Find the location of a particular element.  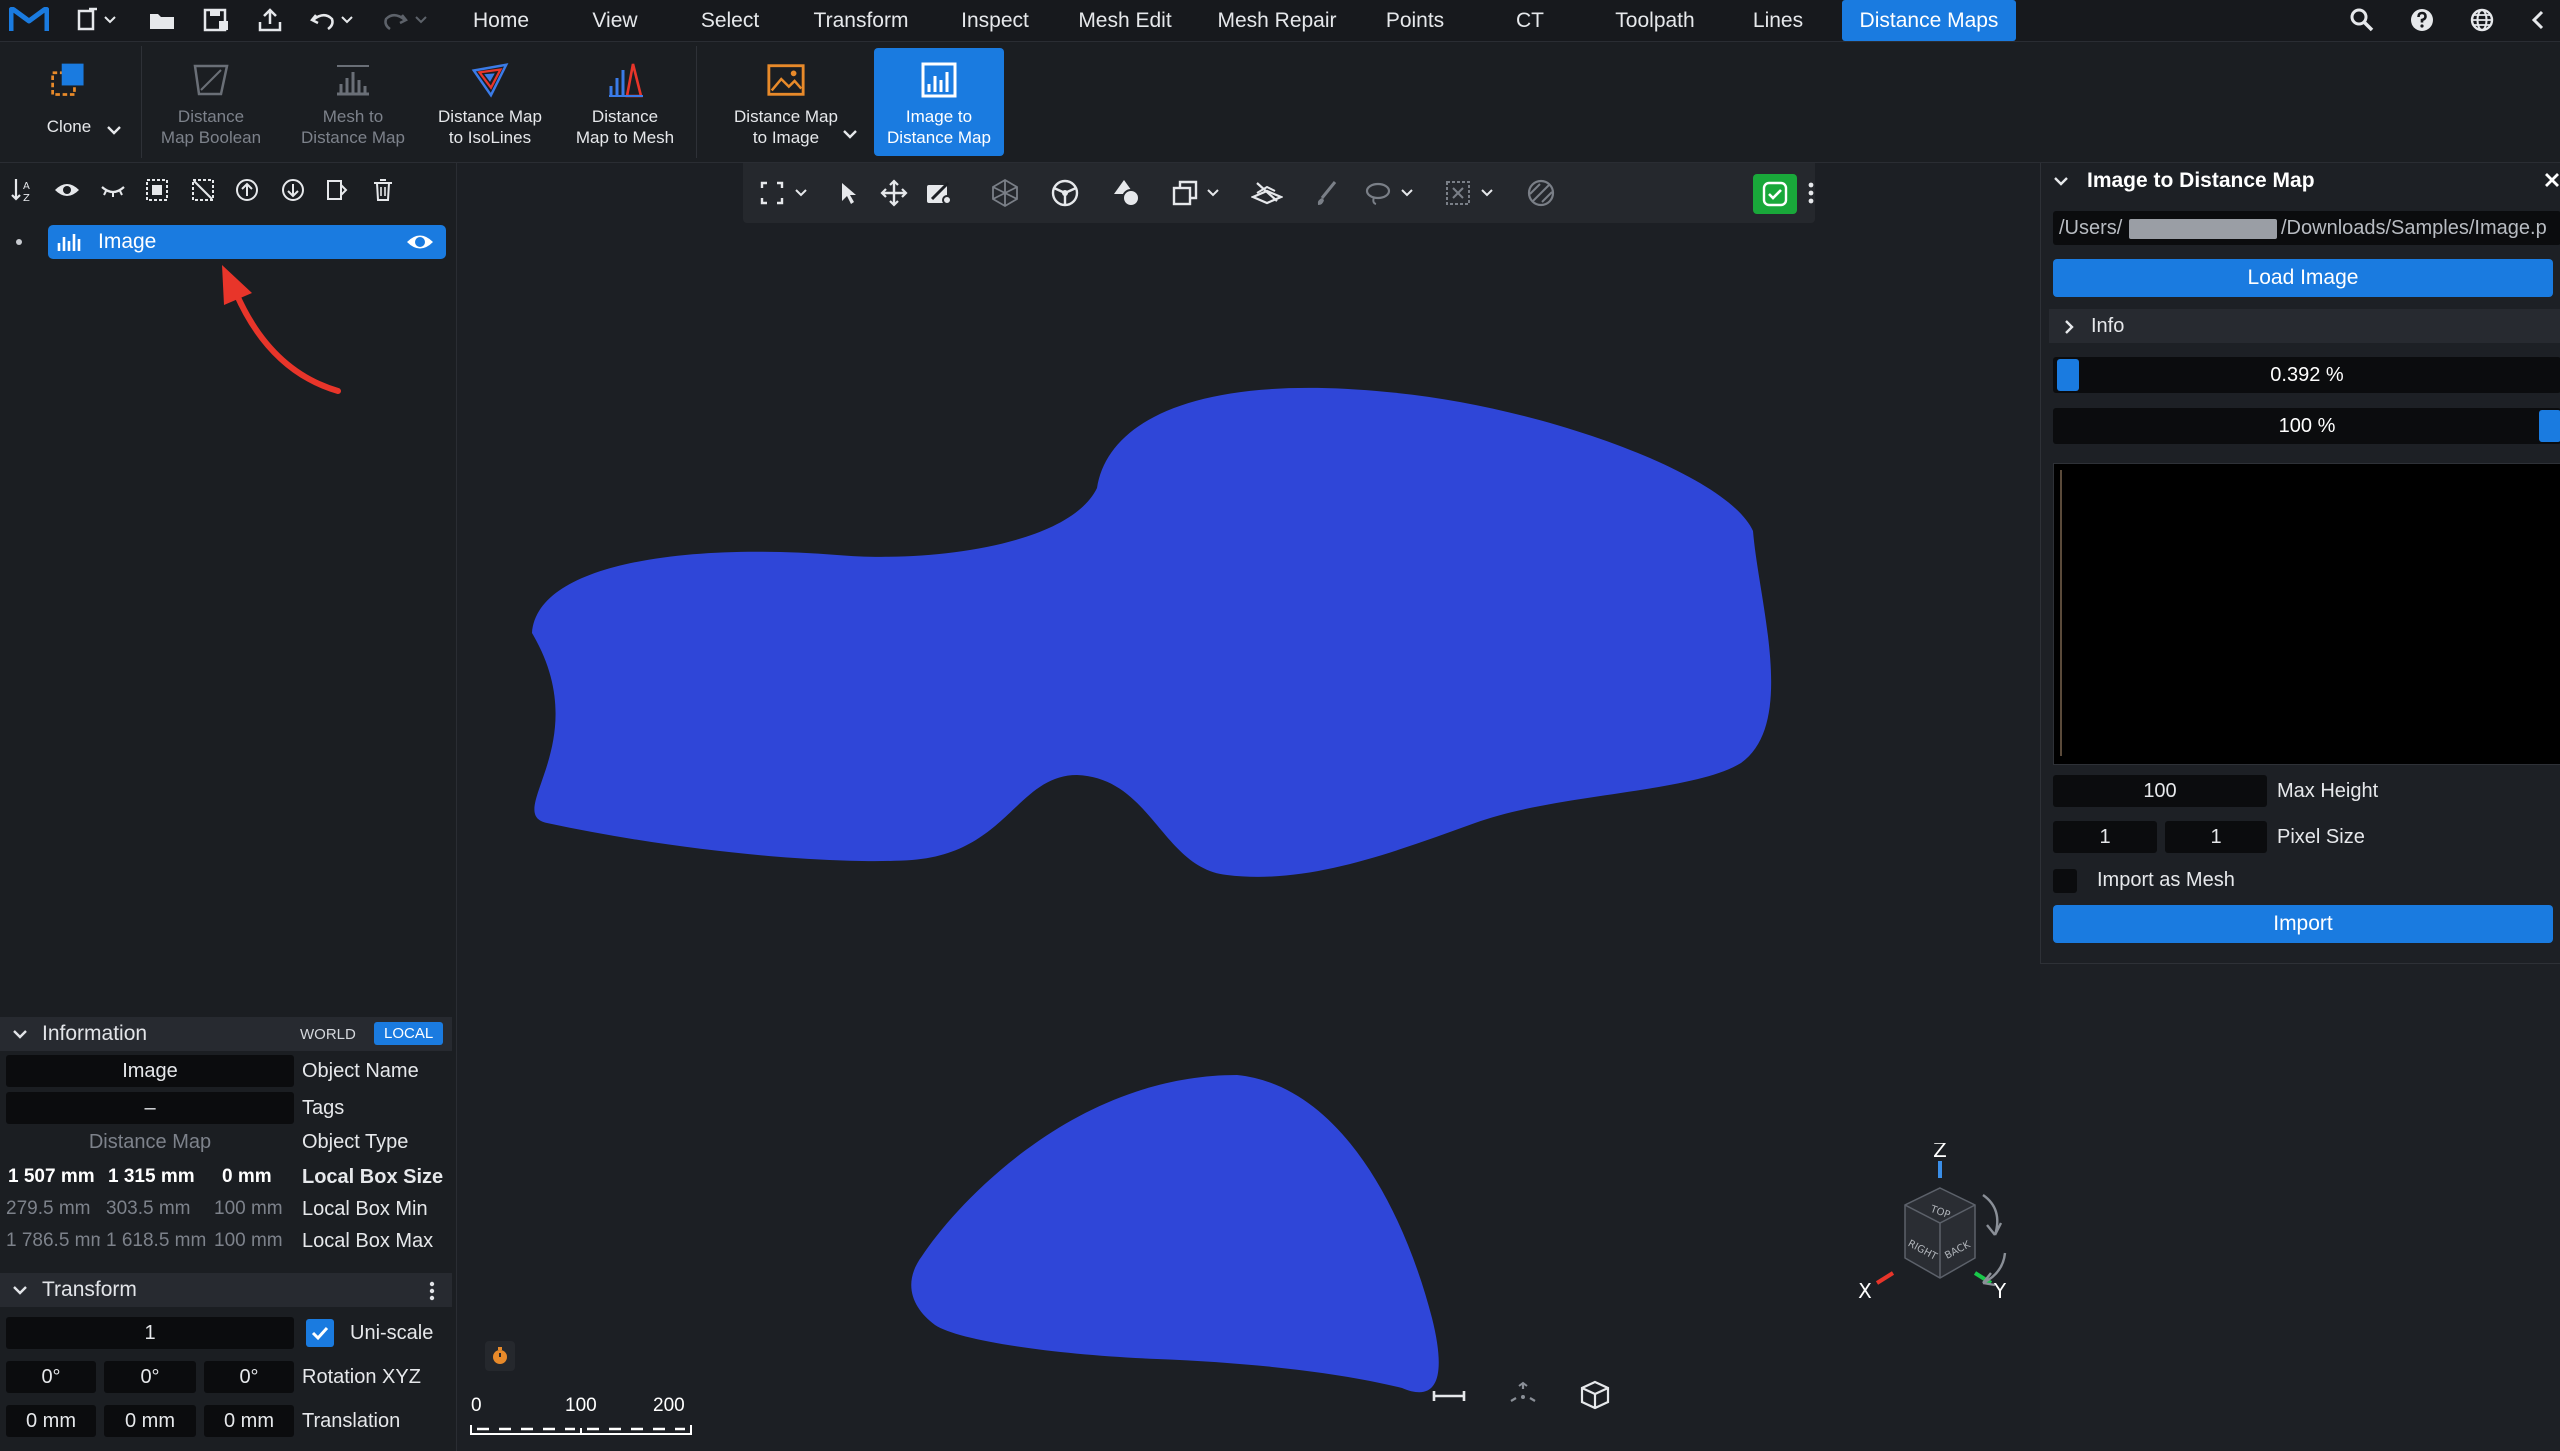

tab-select: Select is located at coordinates (730, 20).